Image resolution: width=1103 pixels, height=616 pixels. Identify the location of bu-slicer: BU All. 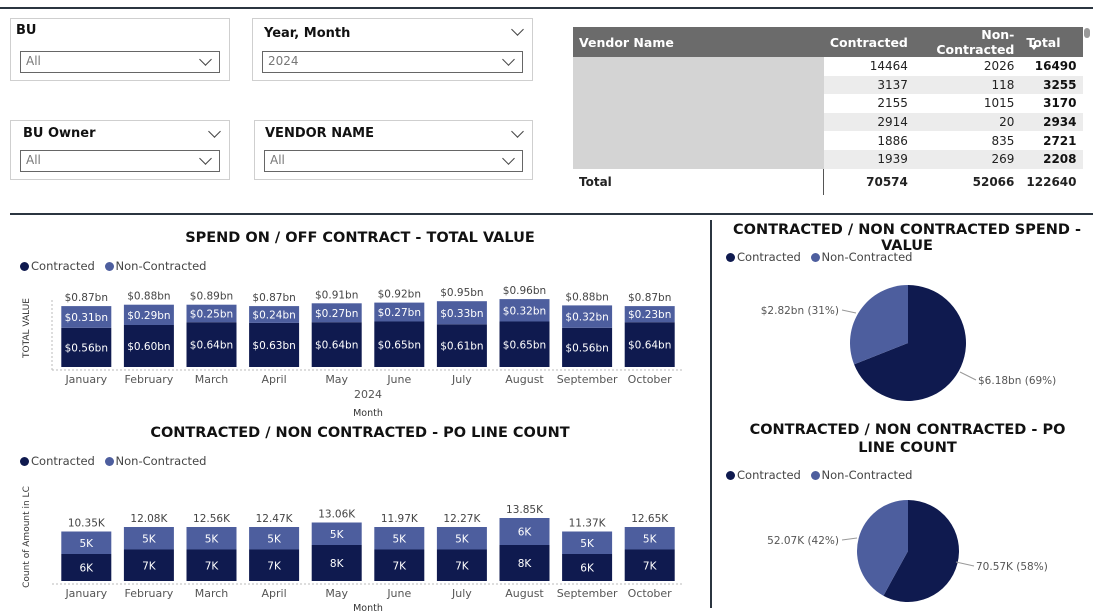
(120, 49).